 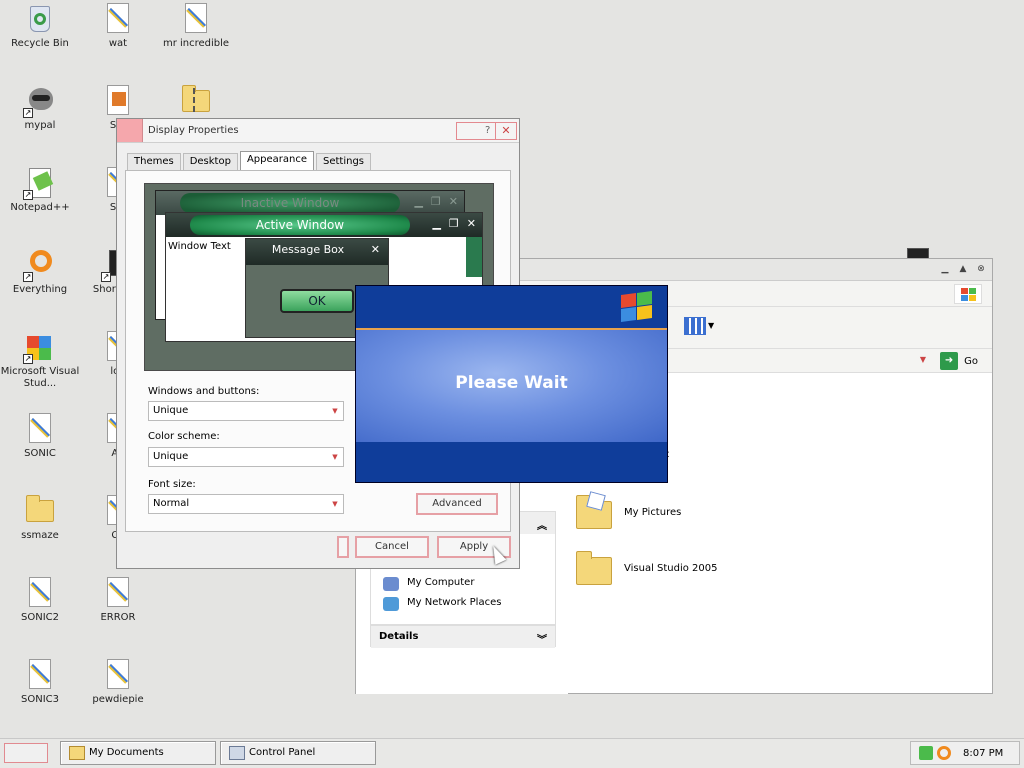 What do you see at coordinates (298, 753) in the screenshot?
I see `taskbar-item-control-panel: Control Panel` at bounding box center [298, 753].